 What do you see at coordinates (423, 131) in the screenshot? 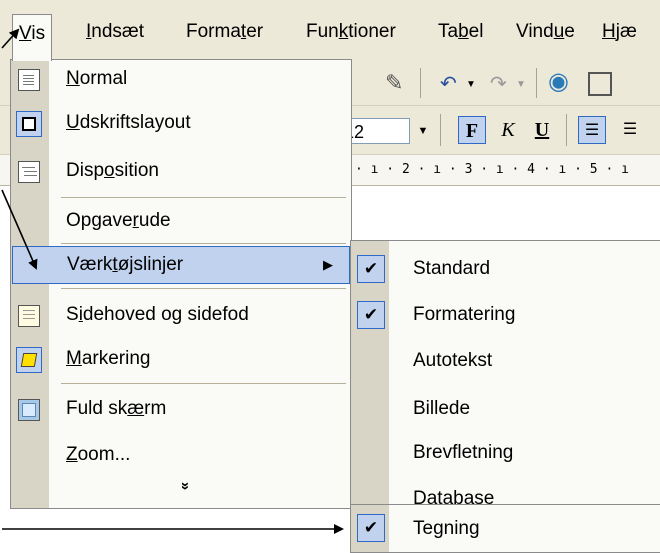
I see `font-size-dropdown-icon: ▼` at bounding box center [423, 131].